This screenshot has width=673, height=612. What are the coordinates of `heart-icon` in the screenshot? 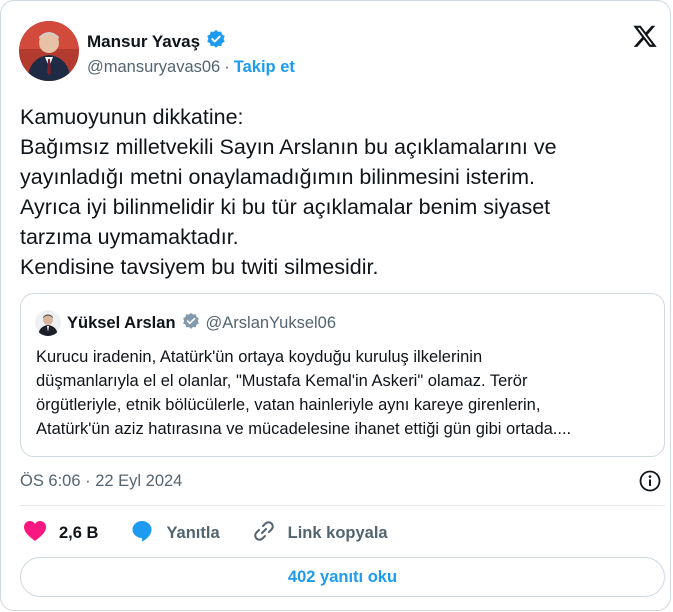 It's located at (35, 533).